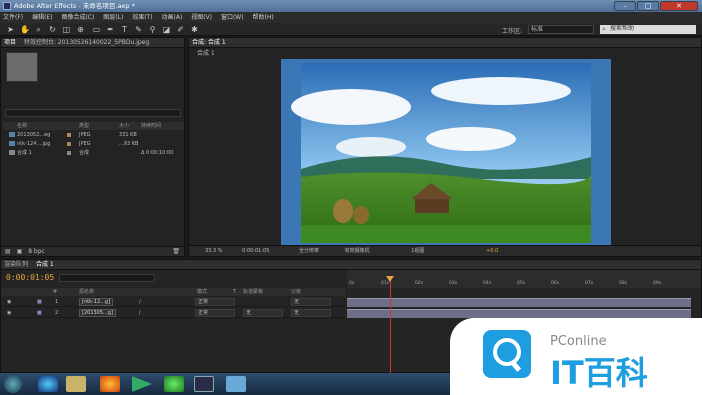 The height and width of the screenshot is (395, 702). I want to click on trkmat-select: 无, so click(263, 313).